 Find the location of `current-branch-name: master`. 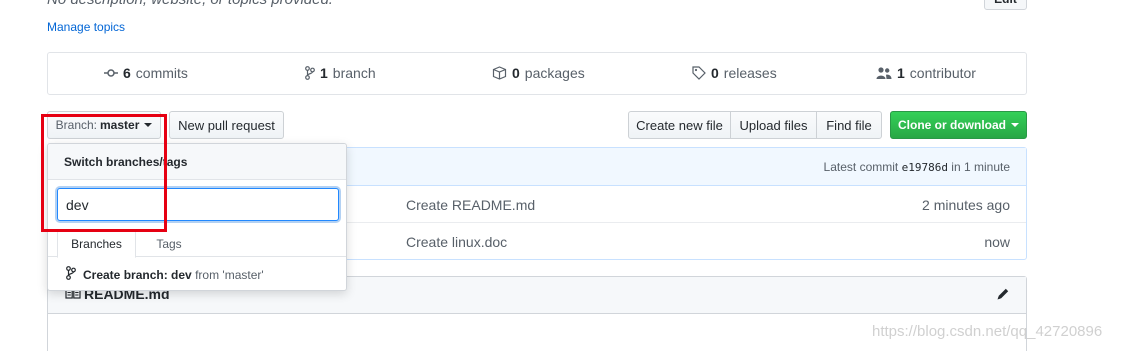

current-branch-name: master is located at coordinates (120, 125).